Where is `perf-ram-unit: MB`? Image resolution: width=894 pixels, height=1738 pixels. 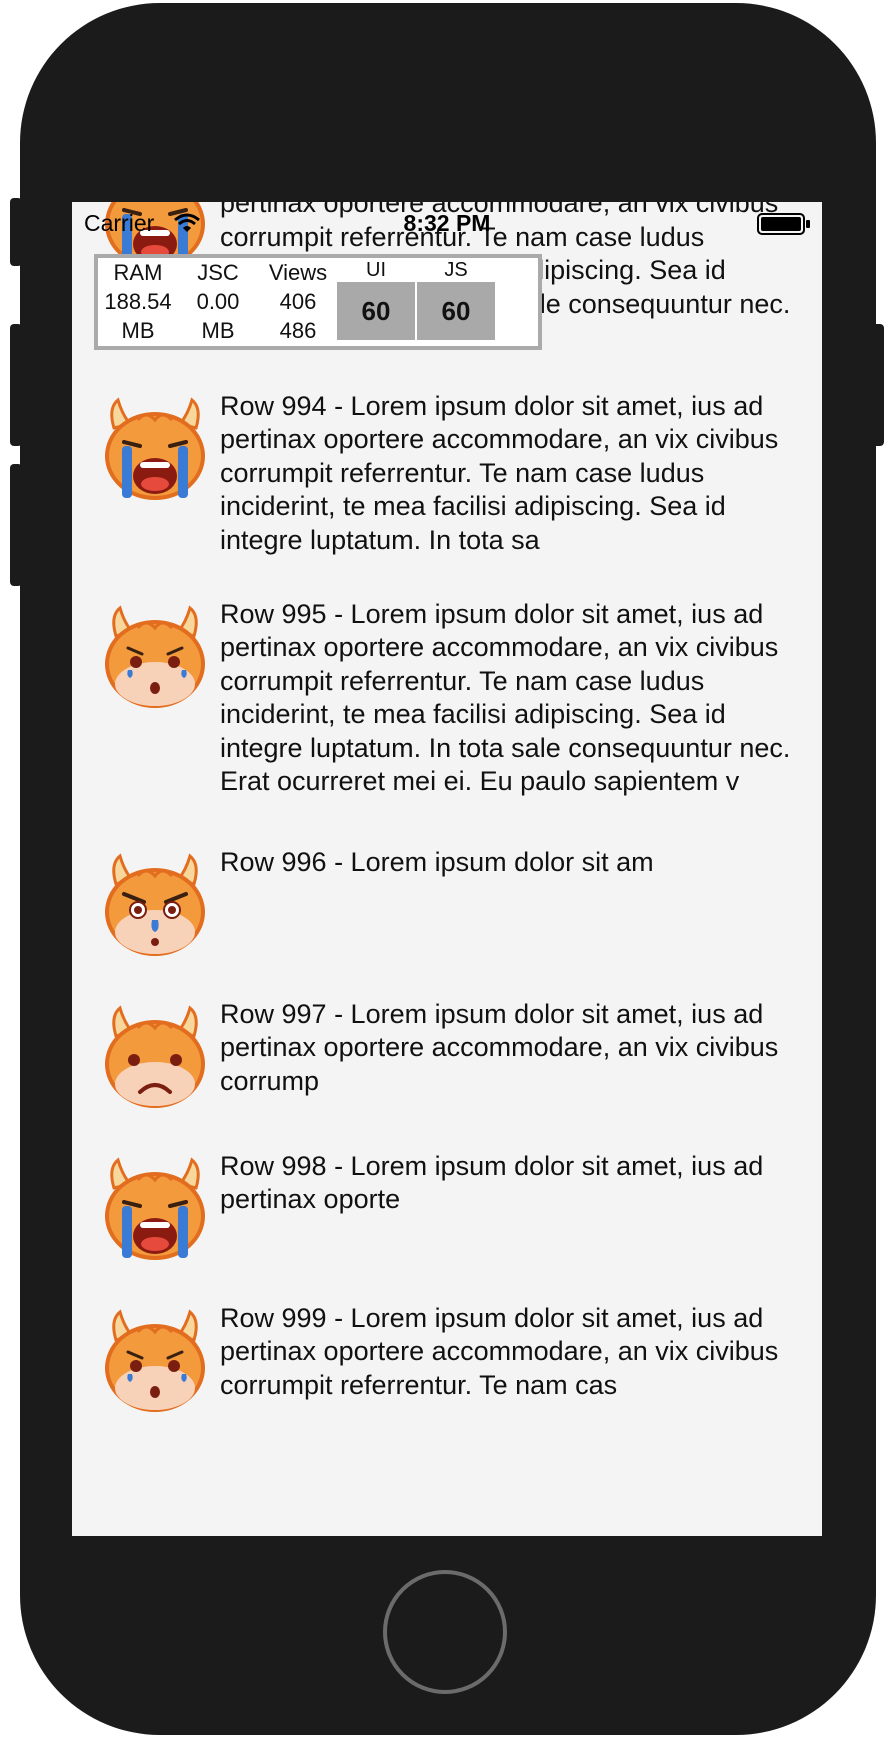
perf-ram-unit: MB is located at coordinates (138, 330).